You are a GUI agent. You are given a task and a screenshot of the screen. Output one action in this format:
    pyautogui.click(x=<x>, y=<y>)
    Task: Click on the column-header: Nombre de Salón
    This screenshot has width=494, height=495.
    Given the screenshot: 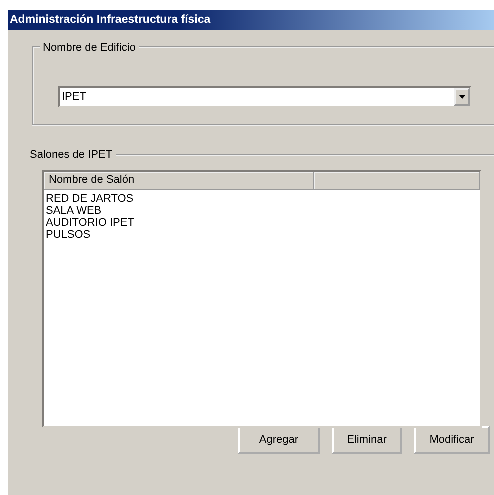 What is the action you would take?
    pyautogui.click(x=179, y=181)
    